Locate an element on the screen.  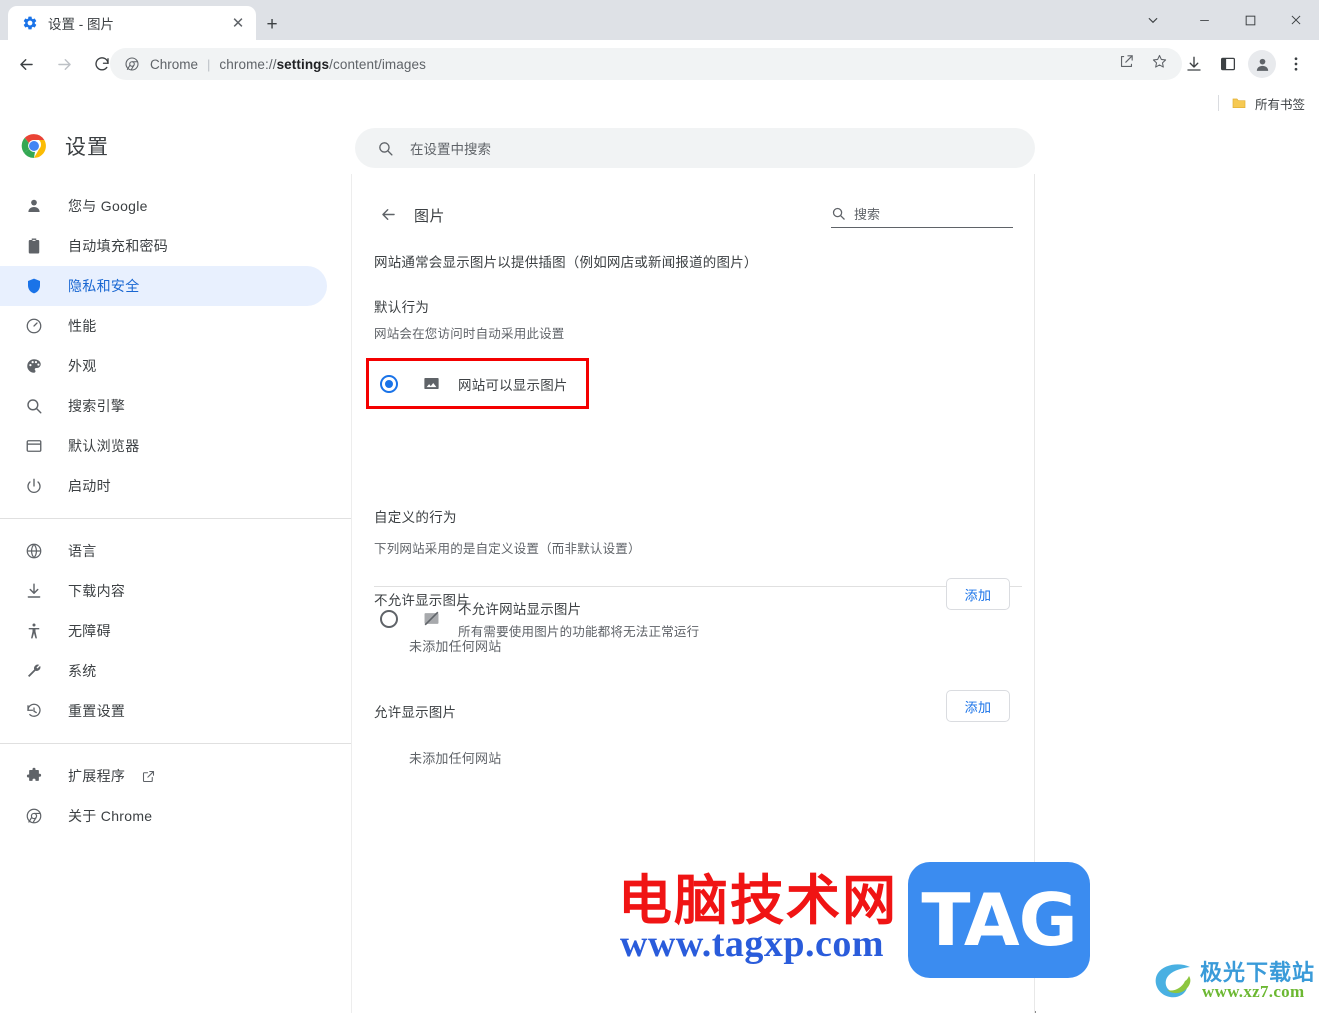
palette-icon is located at coordinates (34, 366).